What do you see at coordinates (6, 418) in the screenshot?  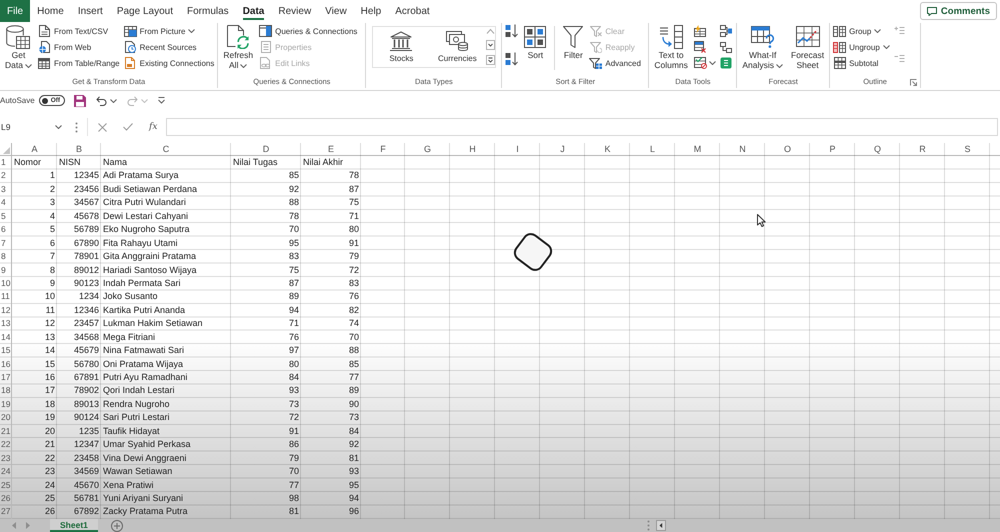 I see `row-header: 20` at bounding box center [6, 418].